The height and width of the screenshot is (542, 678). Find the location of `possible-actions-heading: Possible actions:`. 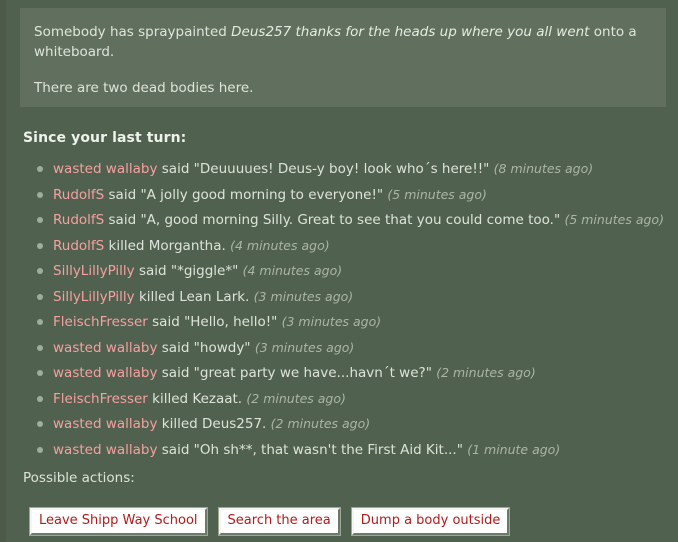

possible-actions-heading: Possible actions: is located at coordinates (79, 478).